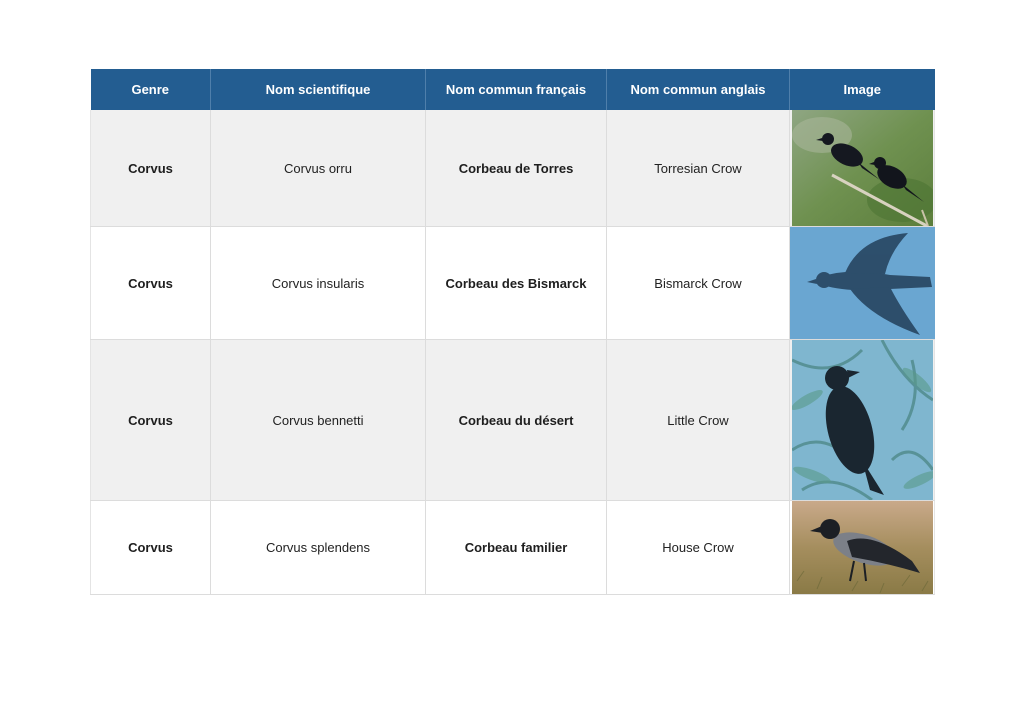  I want to click on header-genre: Genre, so click(150, 89).